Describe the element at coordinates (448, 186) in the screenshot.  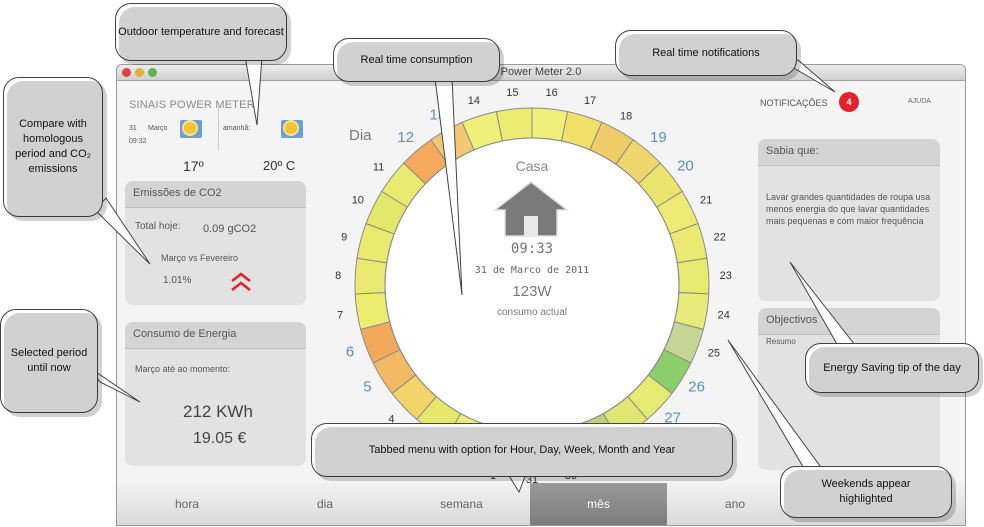
I see `pointer-realtime` at that location.